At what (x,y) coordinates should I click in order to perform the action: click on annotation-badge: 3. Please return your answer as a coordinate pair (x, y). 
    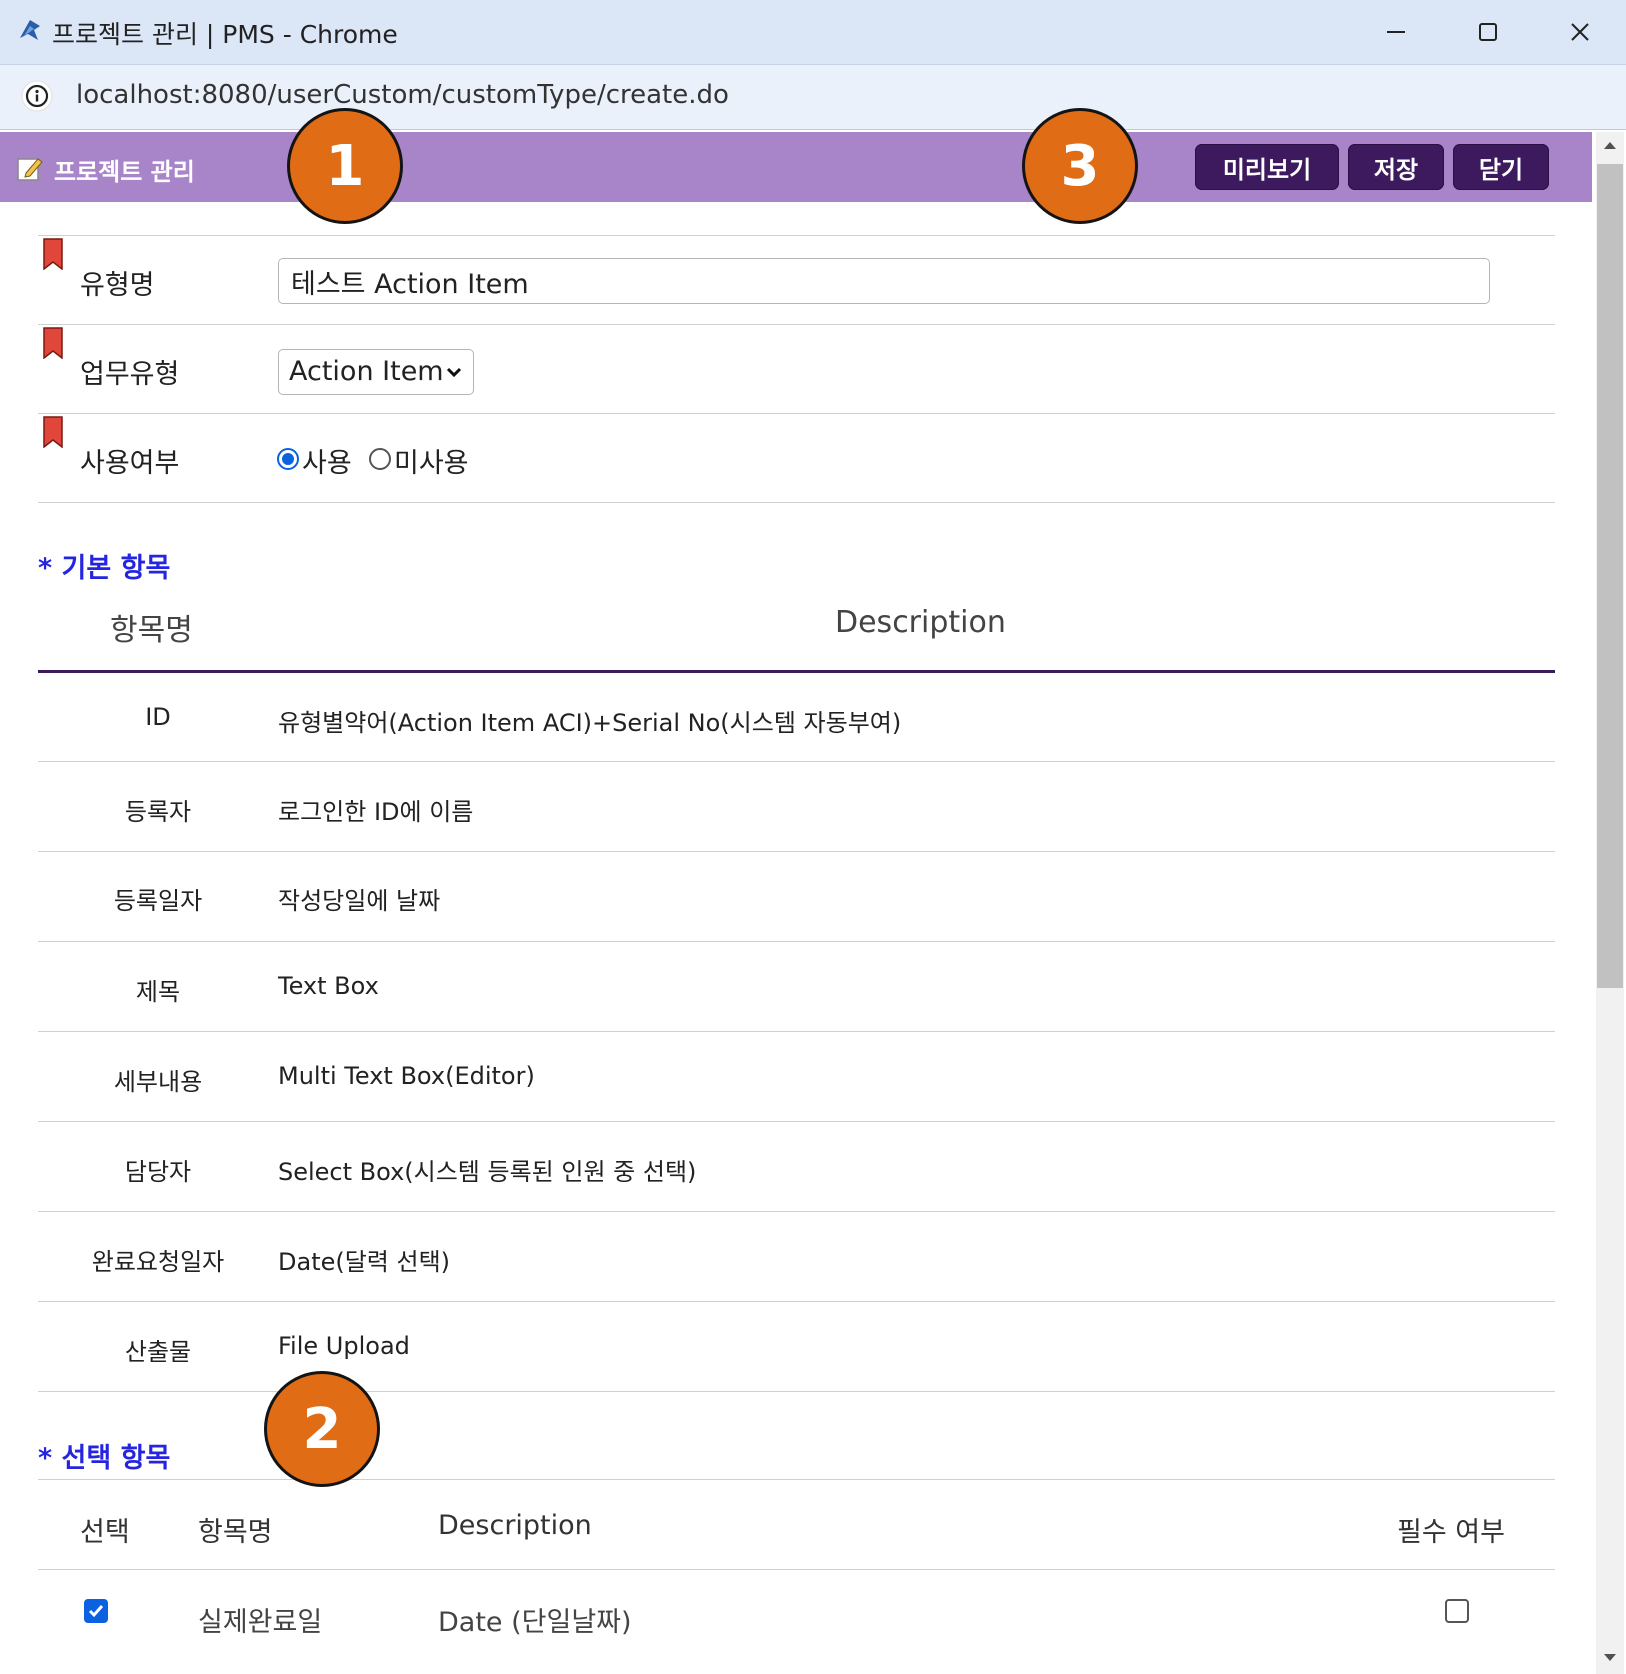
    Looking at the image, I should click on (1080, 166).